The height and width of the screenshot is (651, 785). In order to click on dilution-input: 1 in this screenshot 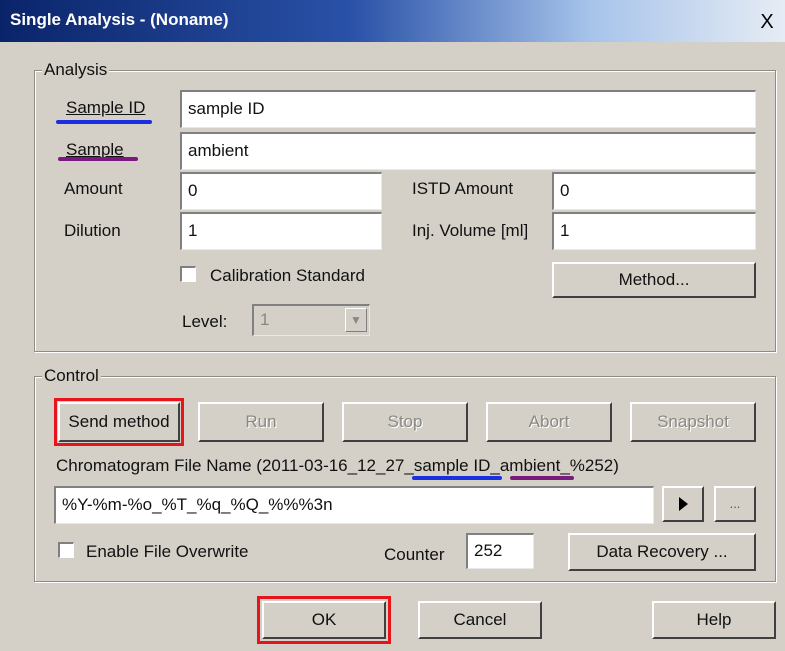, I will do `click(281, 231)`.